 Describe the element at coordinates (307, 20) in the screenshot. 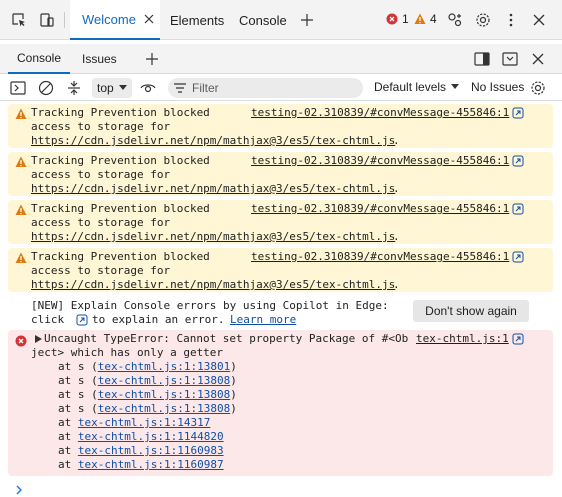

I see `add-tab-icon` at that location.